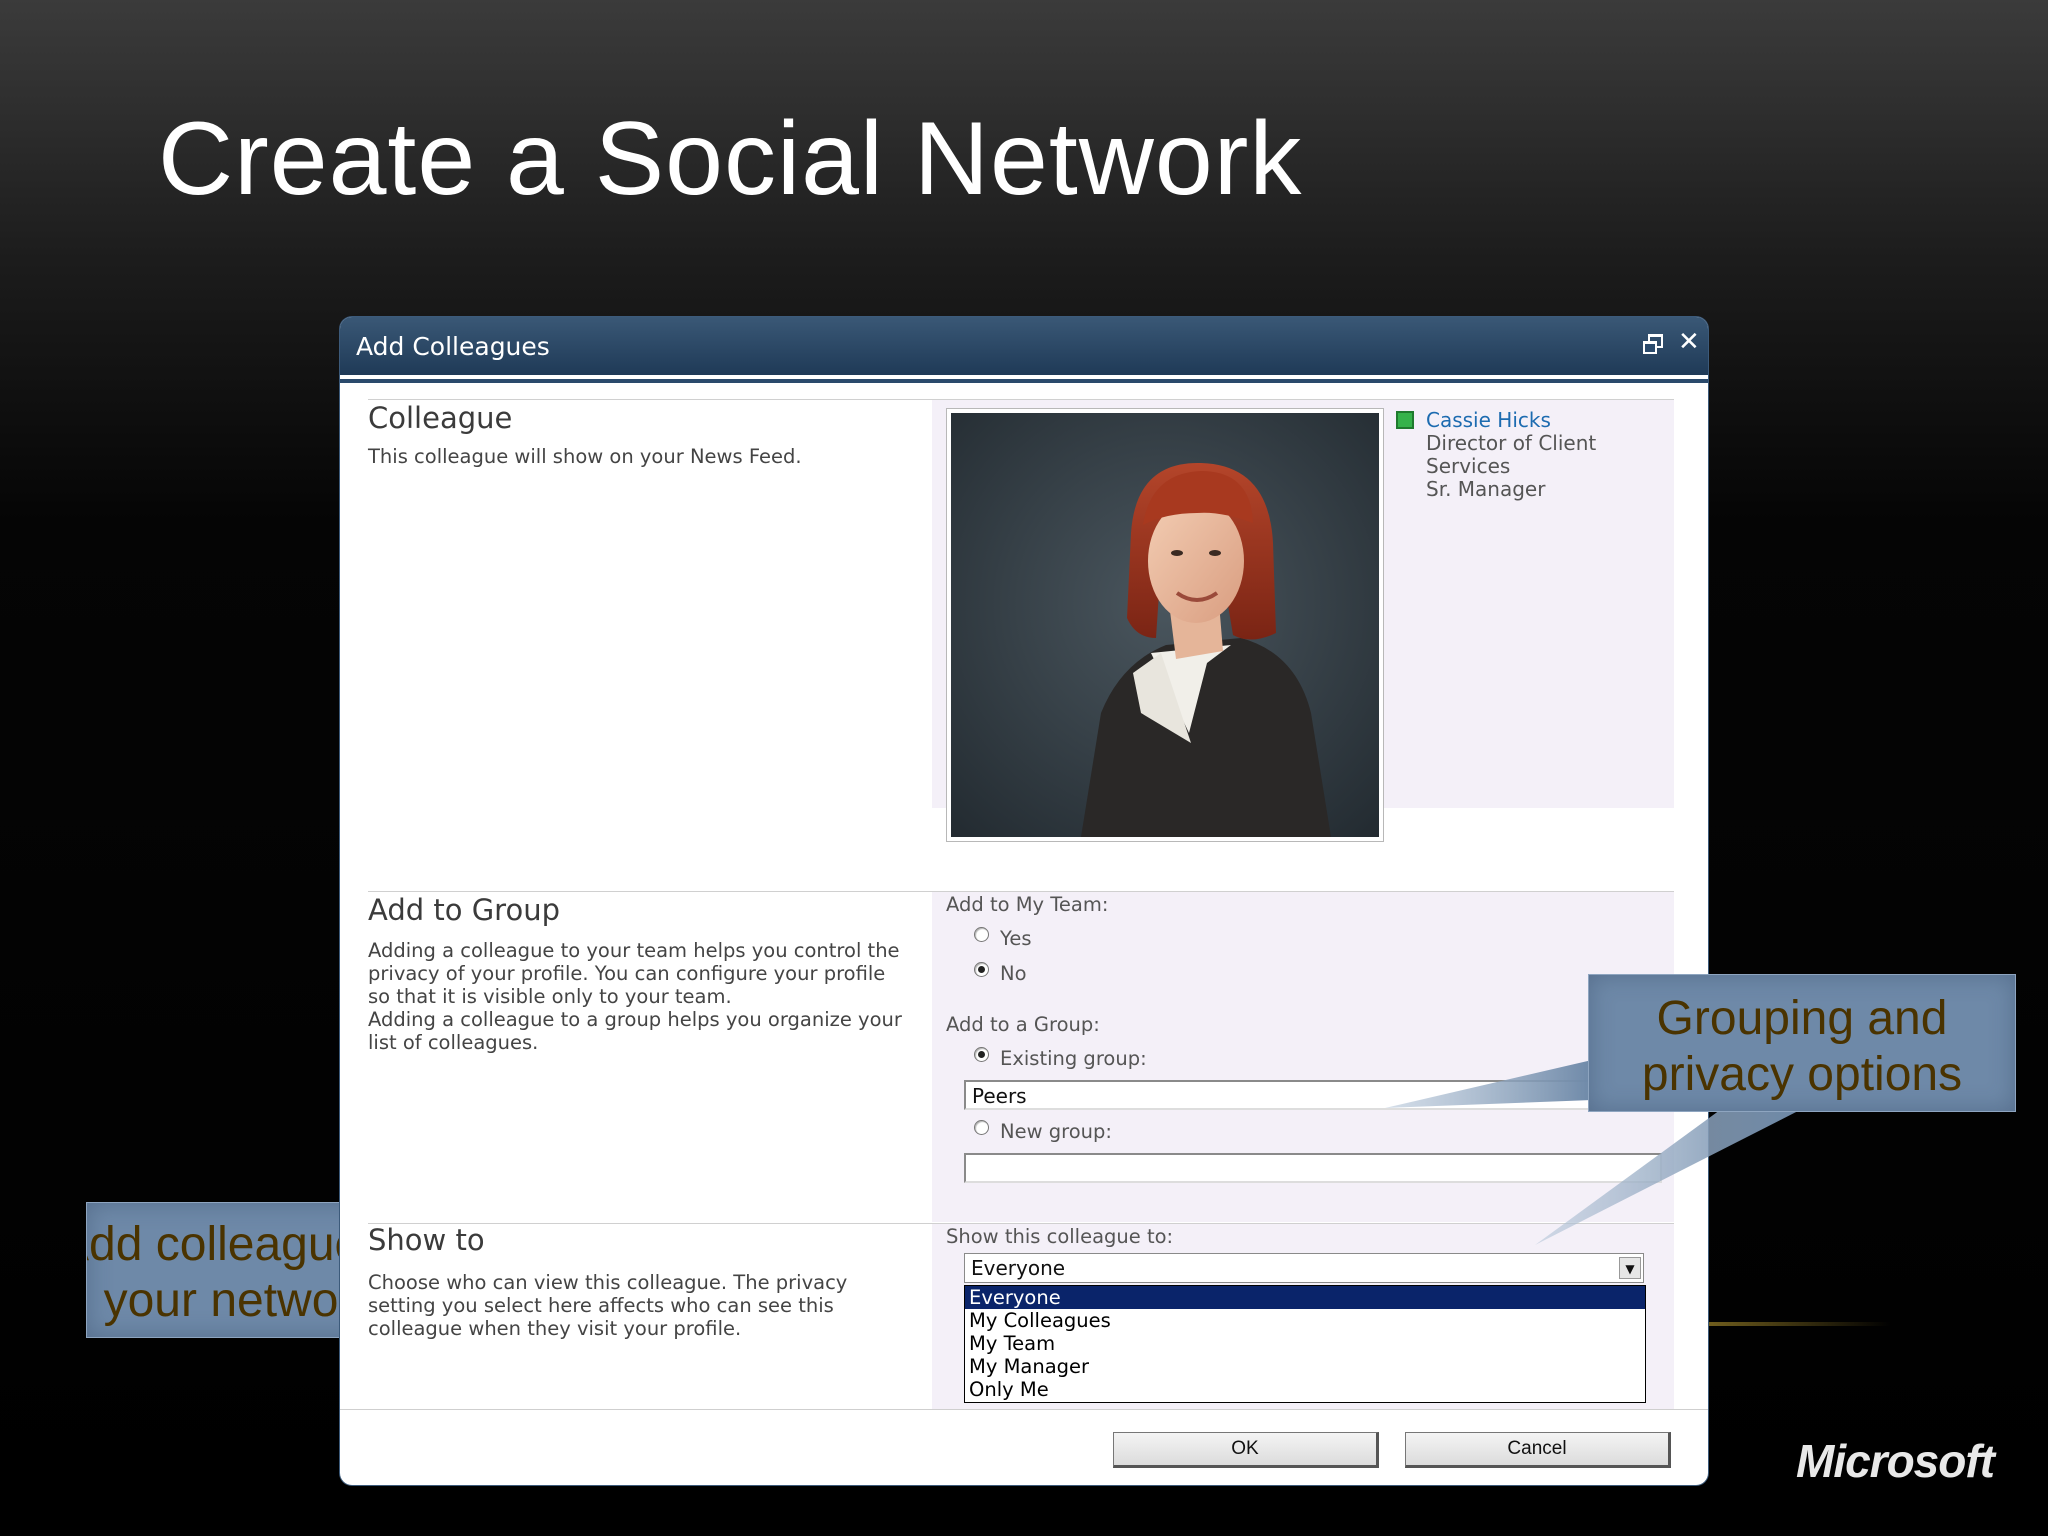 Image resolution: width=2048 pixels, height=1536 pixels. Describe the element at coordinates (426, 1240) in the screenshot. I see `show-heading: Show to` at that location.